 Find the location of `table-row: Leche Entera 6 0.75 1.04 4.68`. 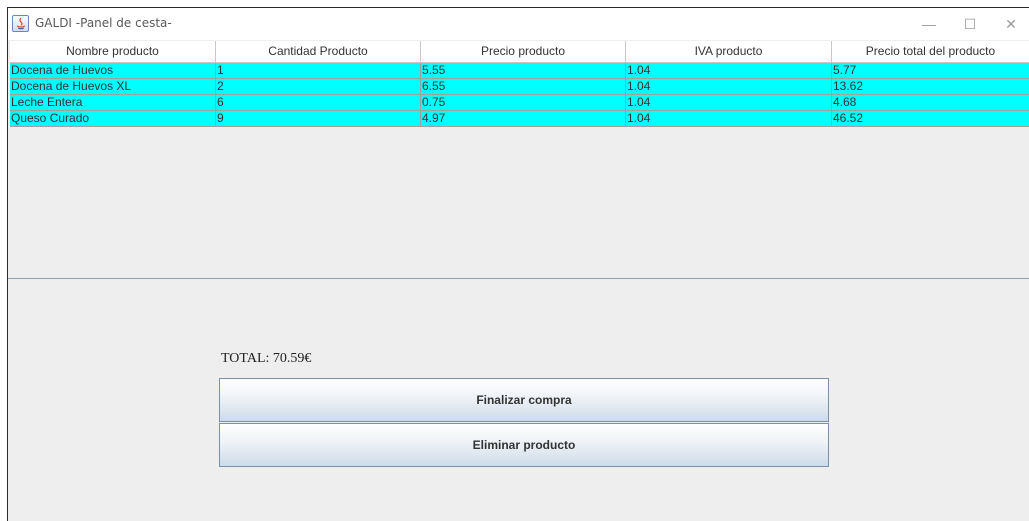

table-row: Leche Entera 6 0.75 1.04 4.68 is located at coordinates (519, 103).